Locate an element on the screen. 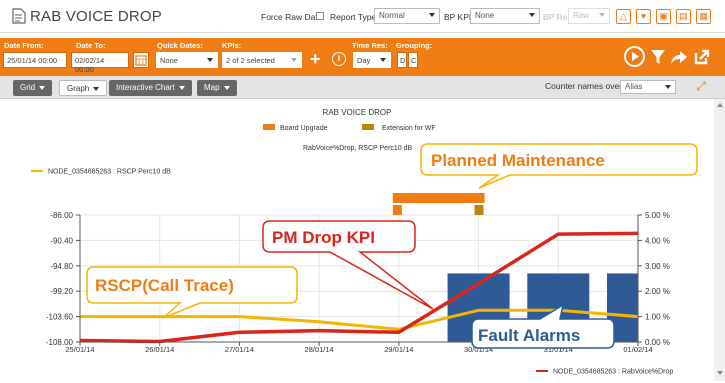  tab-map-label: Map is located at coordinates (212, 87).